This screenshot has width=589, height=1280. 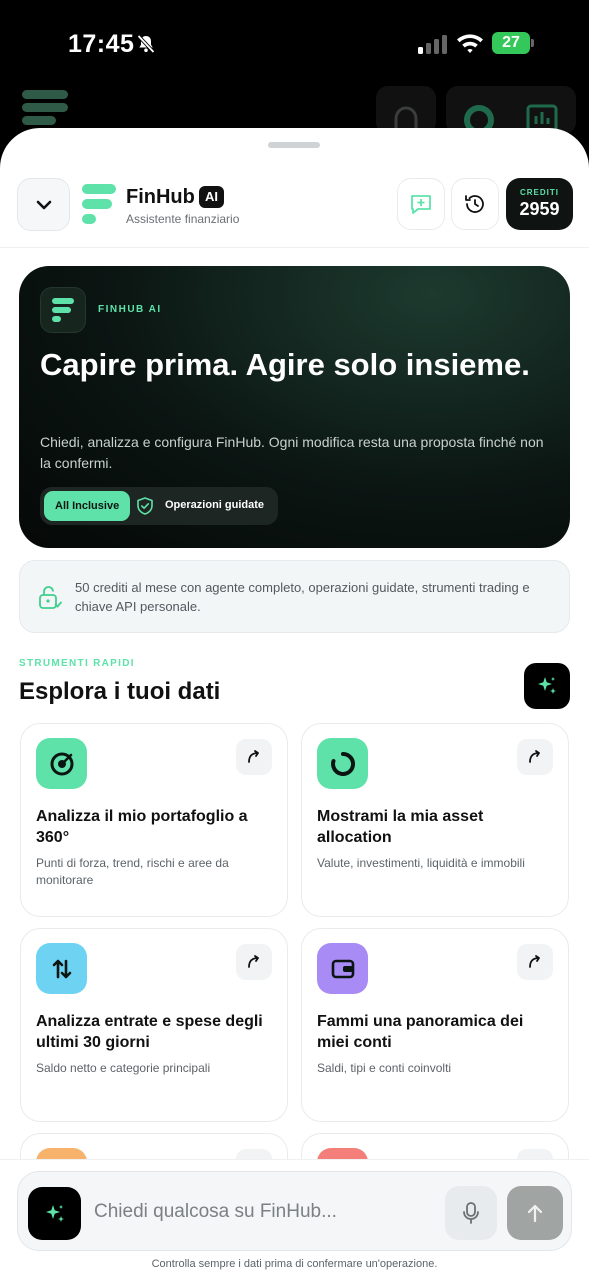 What do you see at coordinates (87, 506) in the screenshot?
I see `plan-pill-all-inclusive: All Inclusive` at bounding box center [87, 506].